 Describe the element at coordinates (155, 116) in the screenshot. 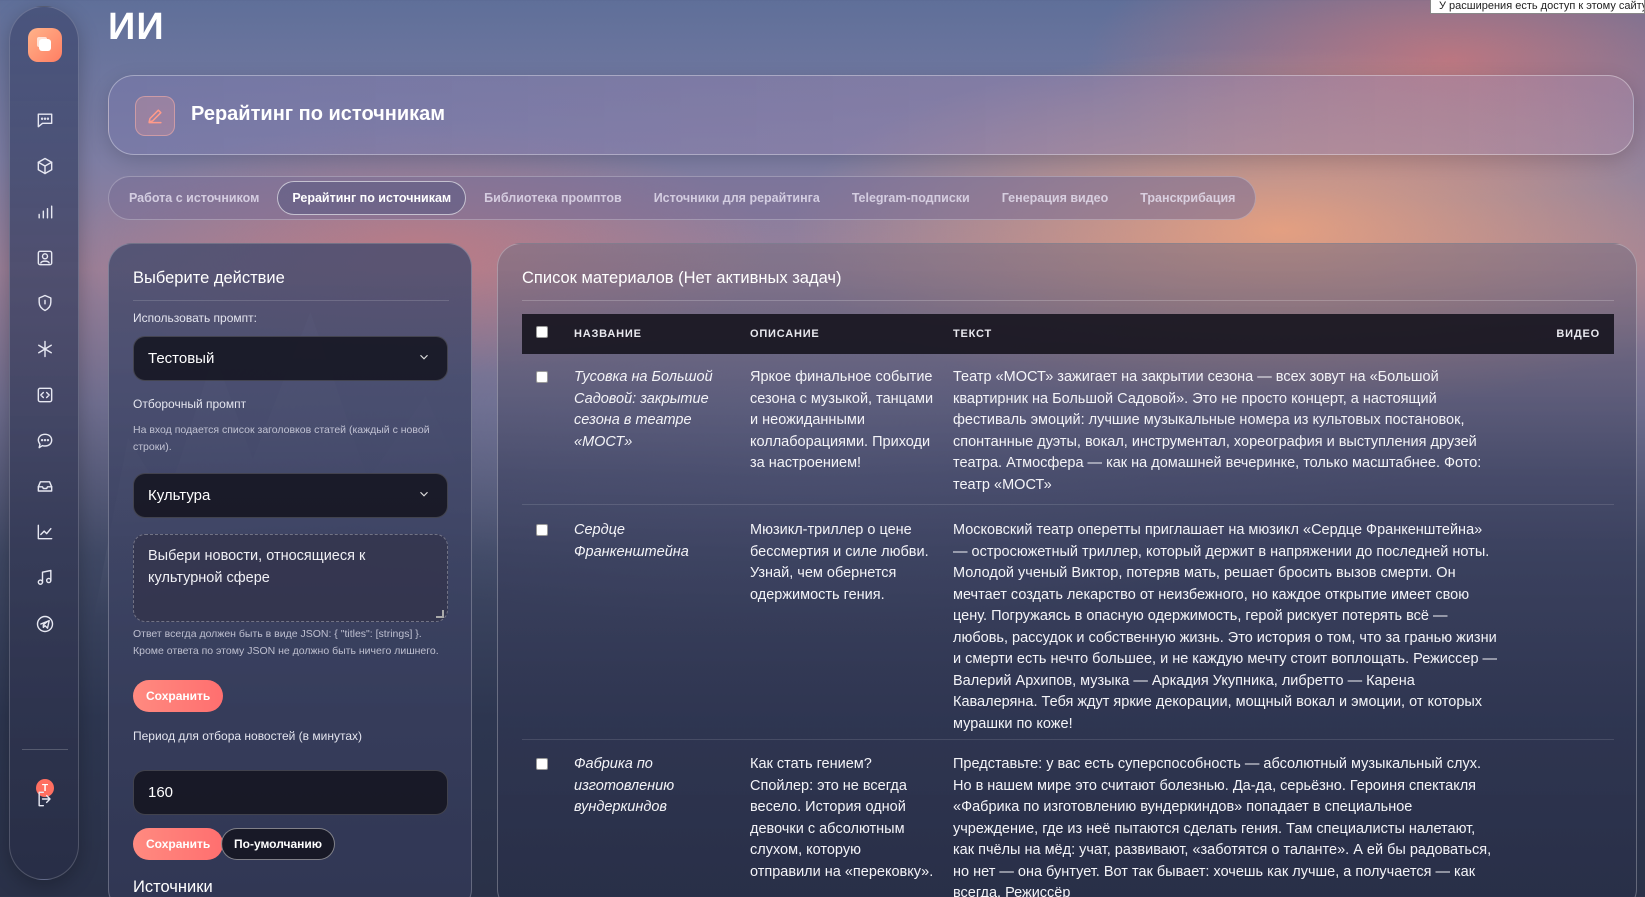

I see `edit-pen-icon` at that location.